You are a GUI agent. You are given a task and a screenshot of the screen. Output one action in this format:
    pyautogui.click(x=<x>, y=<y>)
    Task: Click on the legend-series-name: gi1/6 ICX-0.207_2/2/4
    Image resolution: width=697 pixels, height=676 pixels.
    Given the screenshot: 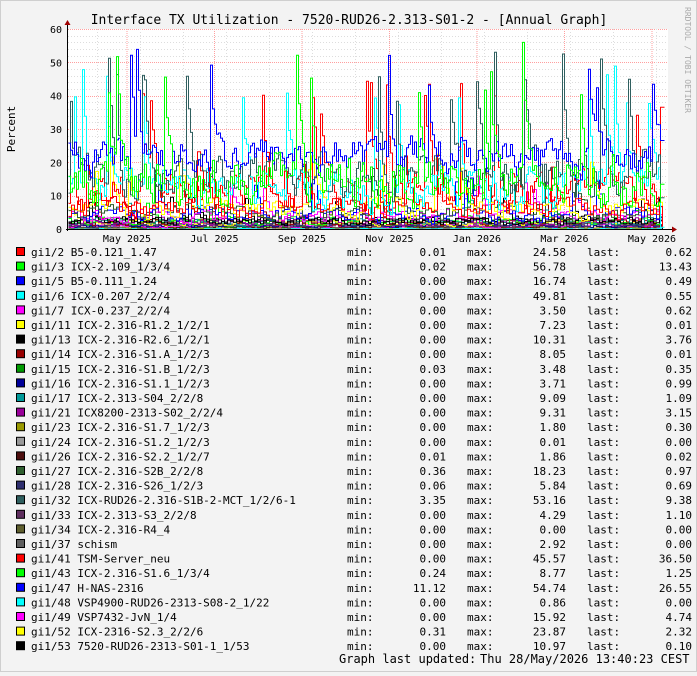 What is the action you would take?
    pyautogui.click(x=100, y=296)
    